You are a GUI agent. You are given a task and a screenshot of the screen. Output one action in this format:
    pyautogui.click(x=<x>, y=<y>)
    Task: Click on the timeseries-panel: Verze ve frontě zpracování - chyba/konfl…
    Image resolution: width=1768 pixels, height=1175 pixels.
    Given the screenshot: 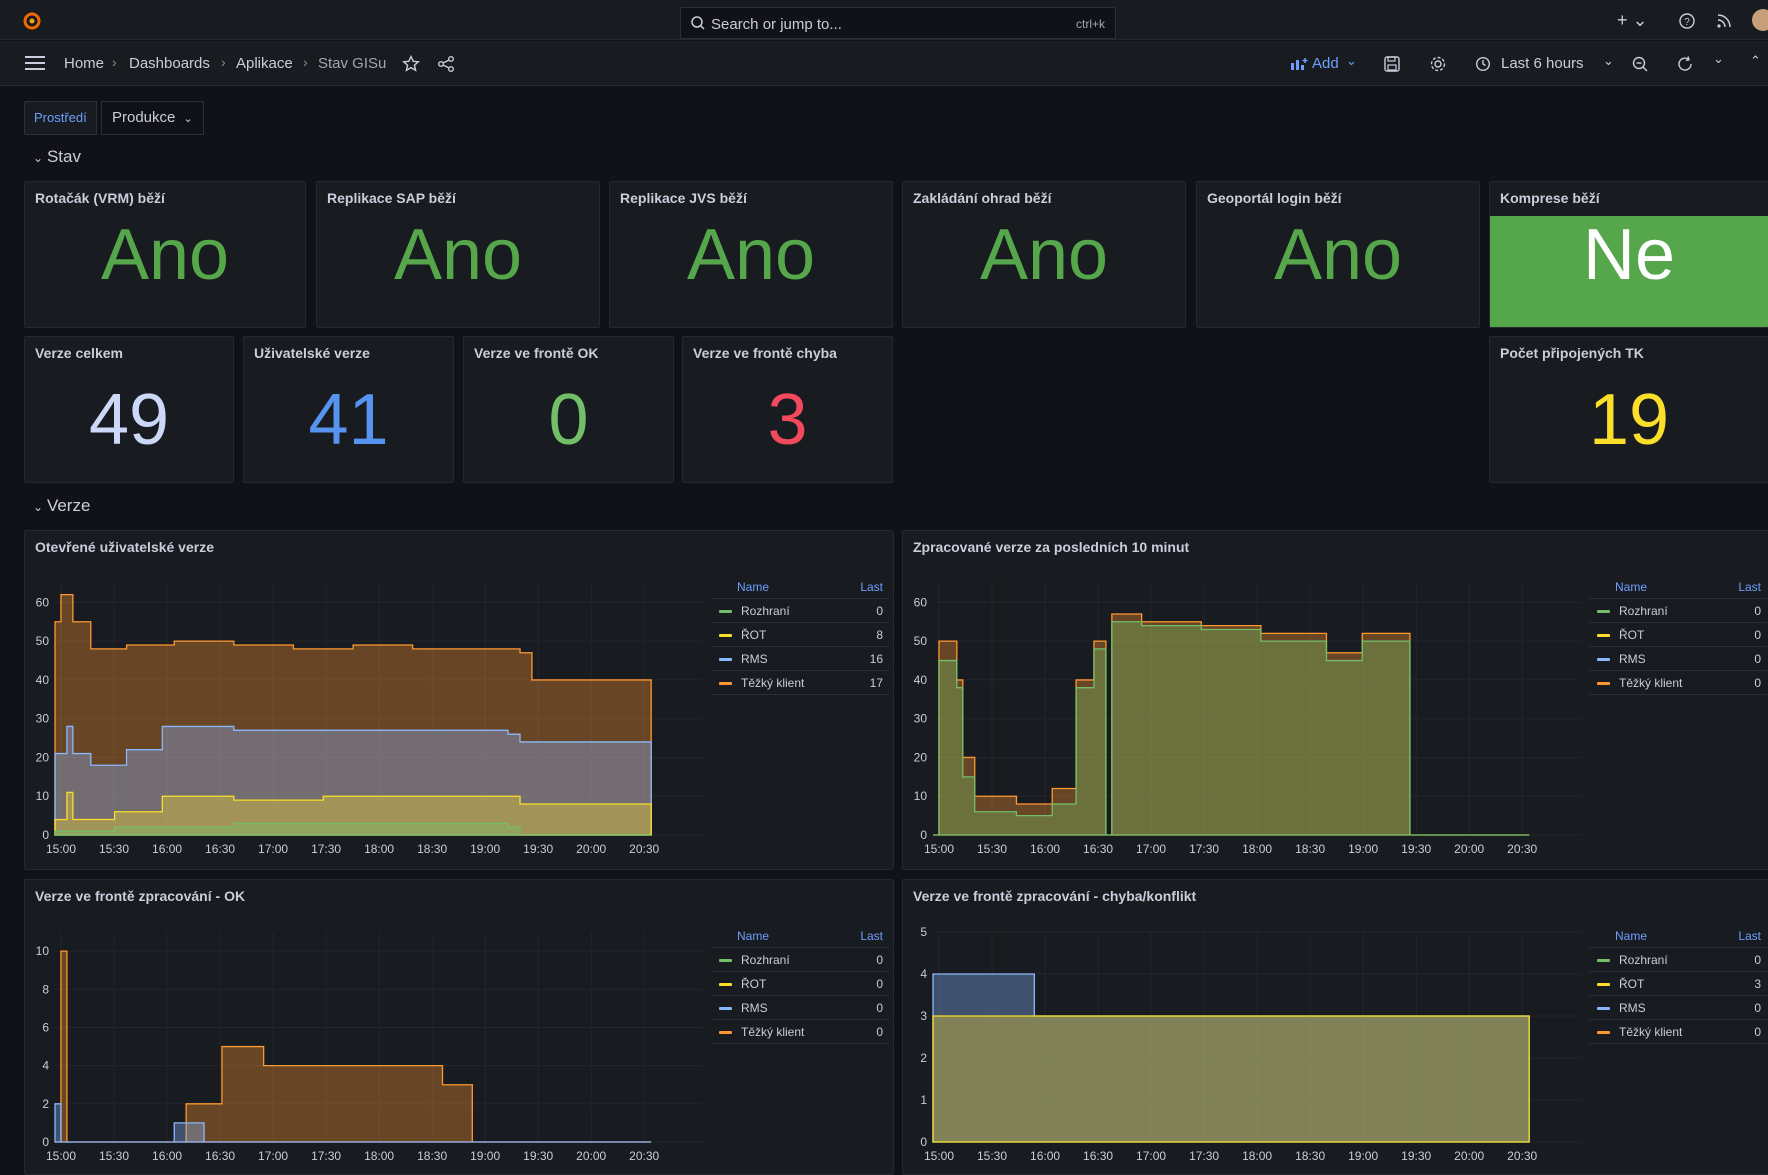 What is the action you would take?
    pyautogui.click(x=1335, y=1027)
    